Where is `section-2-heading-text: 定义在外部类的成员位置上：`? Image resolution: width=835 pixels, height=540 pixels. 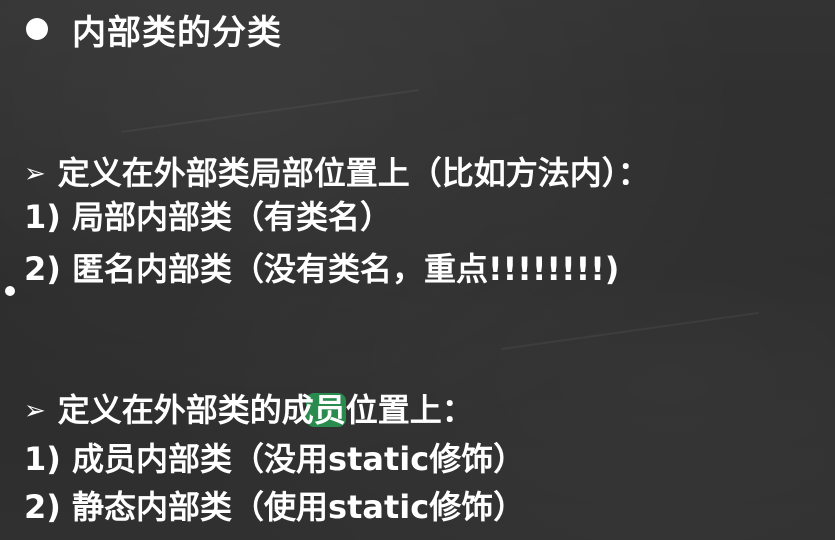
section-2-heading-text: 定义在外部类的成员位置上： is located at coordinates (265, 410).